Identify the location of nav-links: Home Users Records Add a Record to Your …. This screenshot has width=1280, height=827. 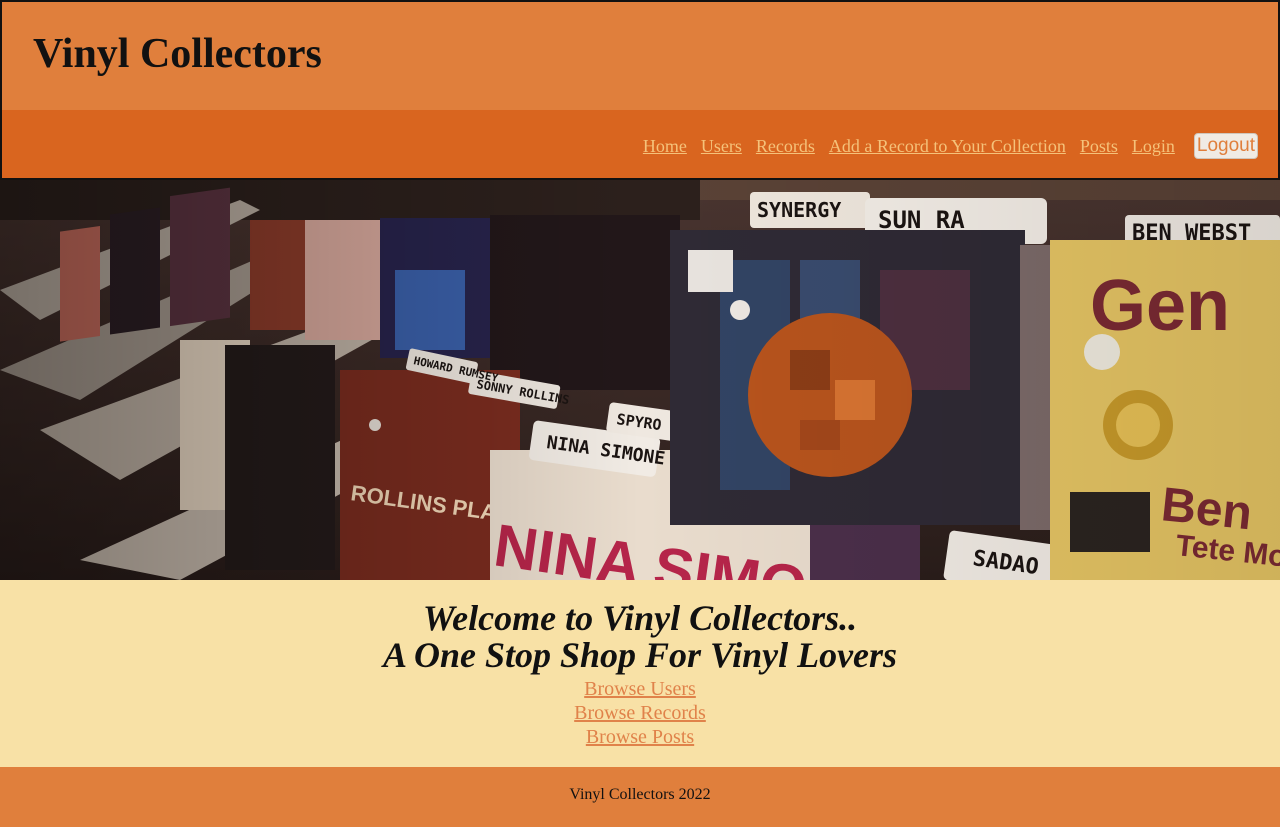
(943, 146).